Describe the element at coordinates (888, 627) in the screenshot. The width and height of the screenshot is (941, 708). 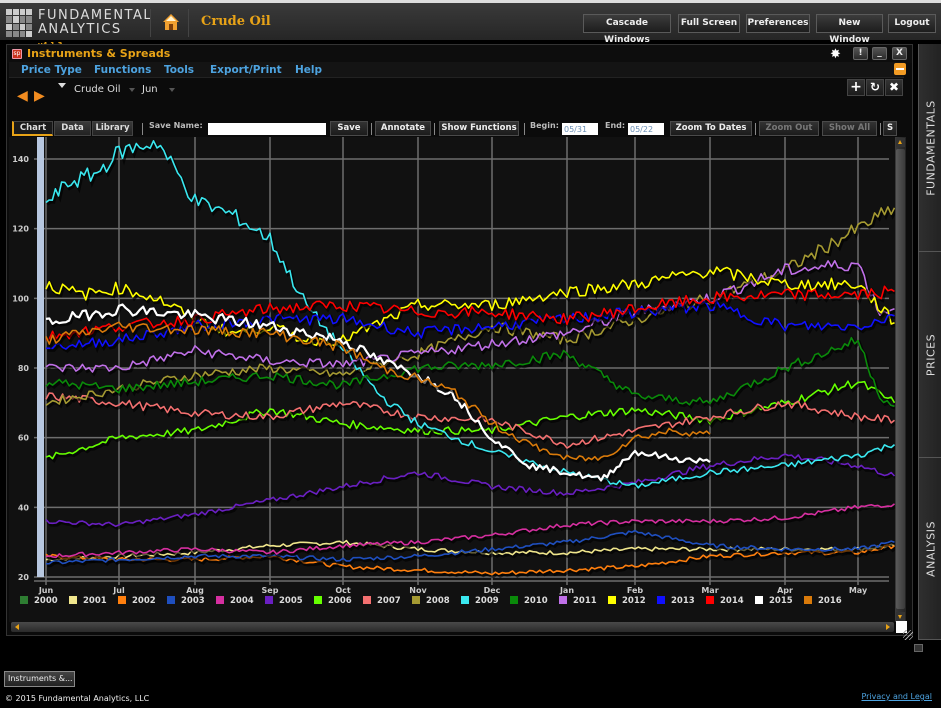
I see `scroll-right-icon` at that location.